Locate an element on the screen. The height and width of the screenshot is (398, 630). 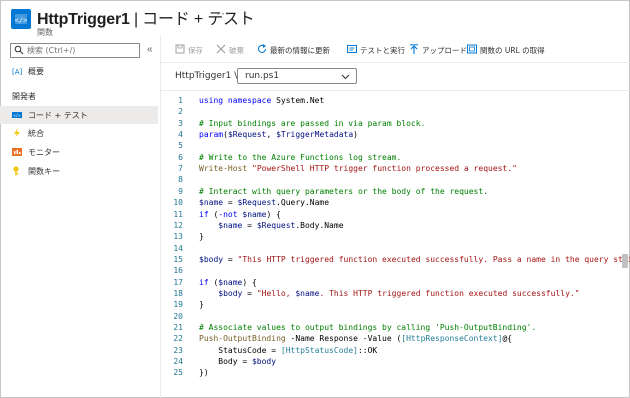
code-line: $name = $Request.Body.Name is located at coordinates (271, 225).